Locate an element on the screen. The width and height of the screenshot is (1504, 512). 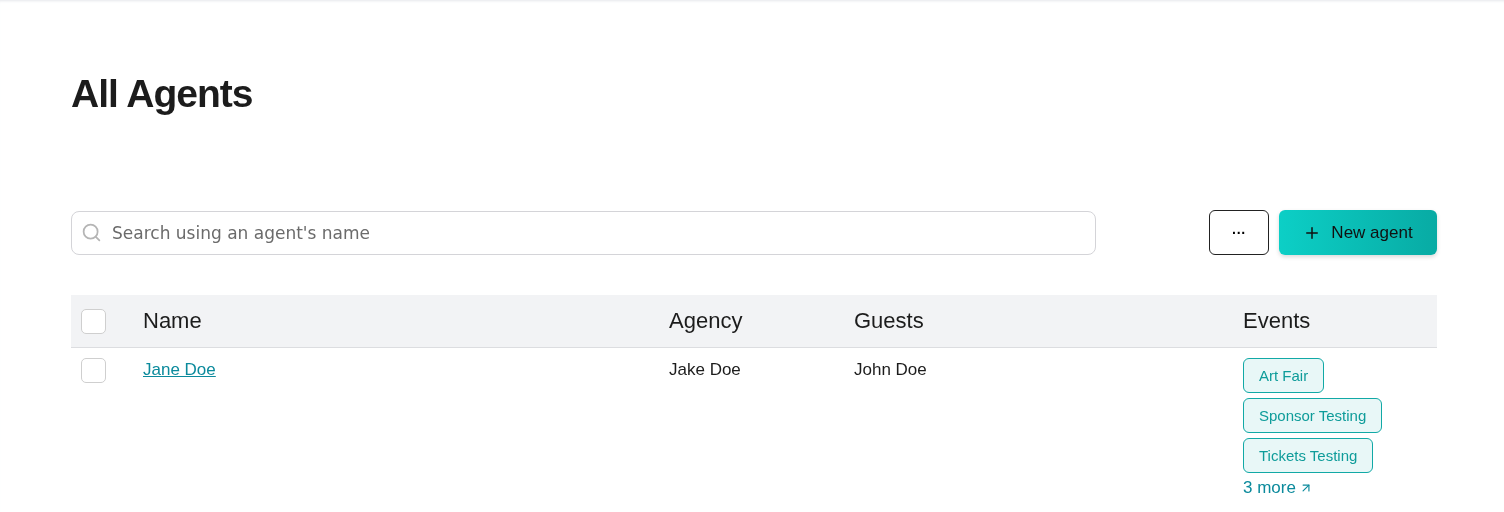
guests-text: John Doe is located at coordinates (890, 369).